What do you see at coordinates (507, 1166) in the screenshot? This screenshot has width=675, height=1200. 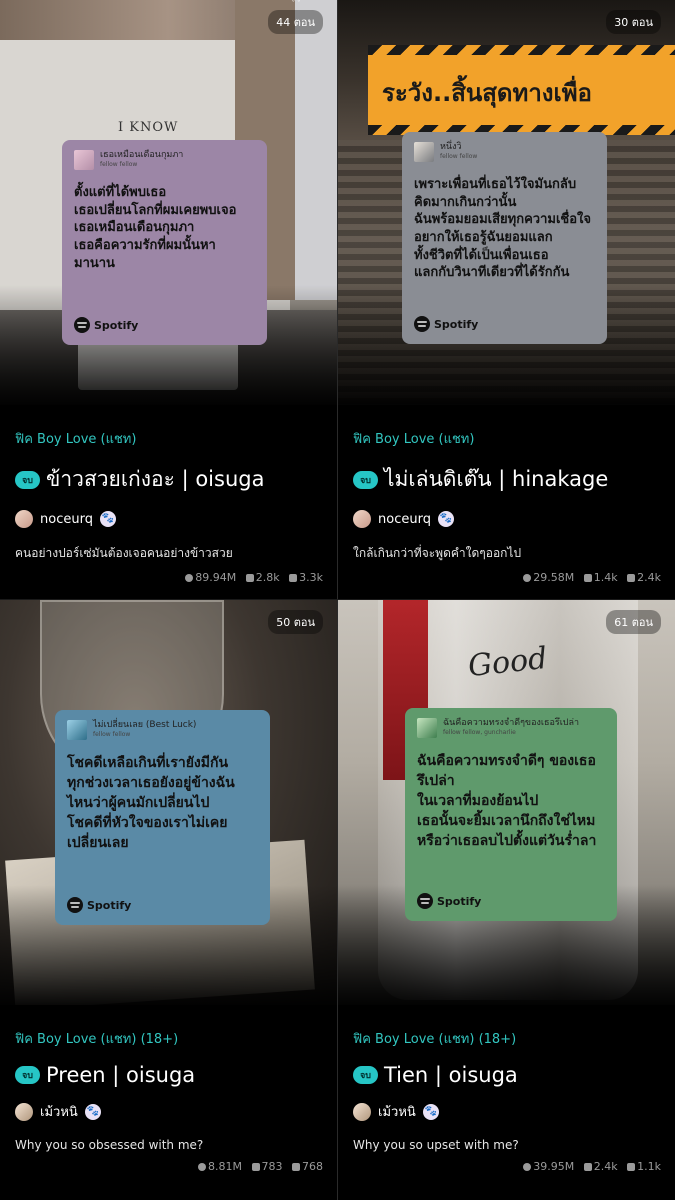 I see `story-stats: 39.95M 2.4k 1.1k` at bounding box center [507, 1166].